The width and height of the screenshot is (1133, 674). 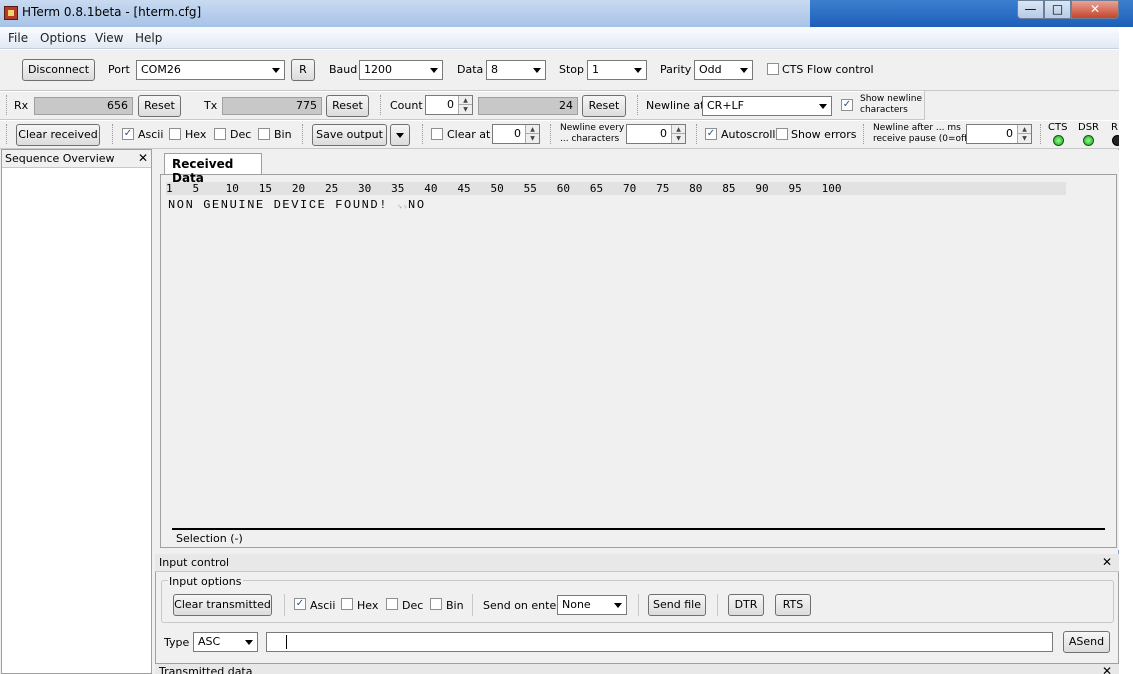 What do you see at coordinates (264, 134) in the screenshot?
I see `recv-bin-checkbox` at bounding box center [264, 134].